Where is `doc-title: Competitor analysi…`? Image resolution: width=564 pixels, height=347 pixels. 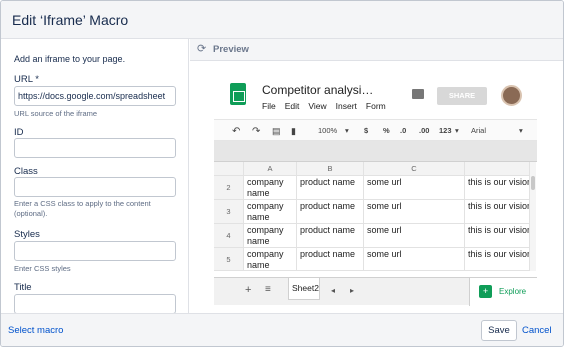
doc-title: Competitor analysi… is located at coordinates (318, 90).